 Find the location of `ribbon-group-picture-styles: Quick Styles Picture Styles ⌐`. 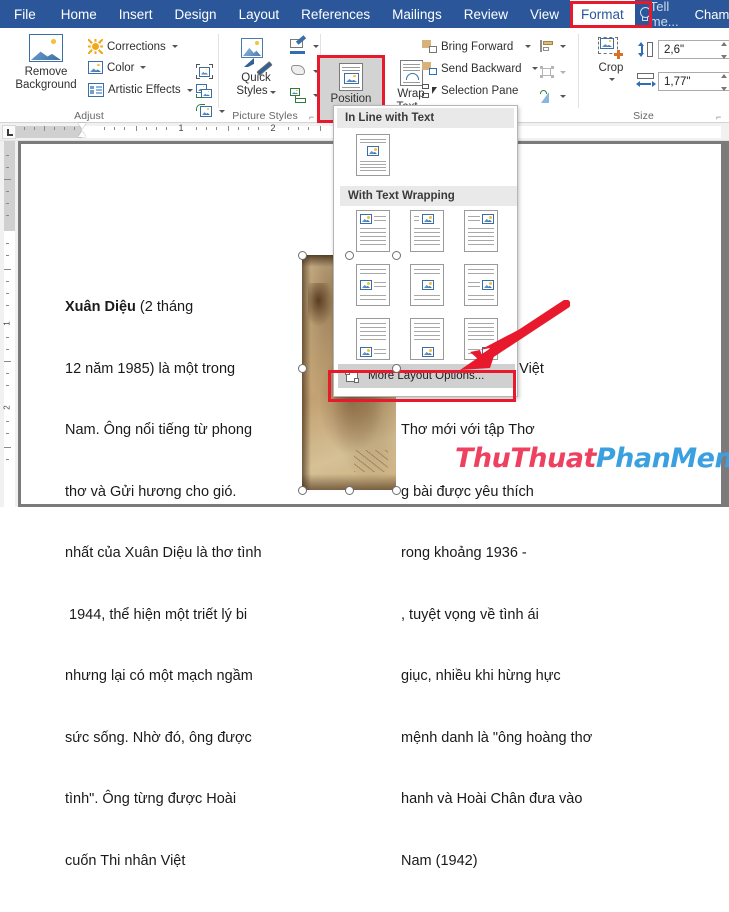

ribbon-group-picture-styles: Quick Styles Picture Styles ⌐ is located at coordinates (269, 75).